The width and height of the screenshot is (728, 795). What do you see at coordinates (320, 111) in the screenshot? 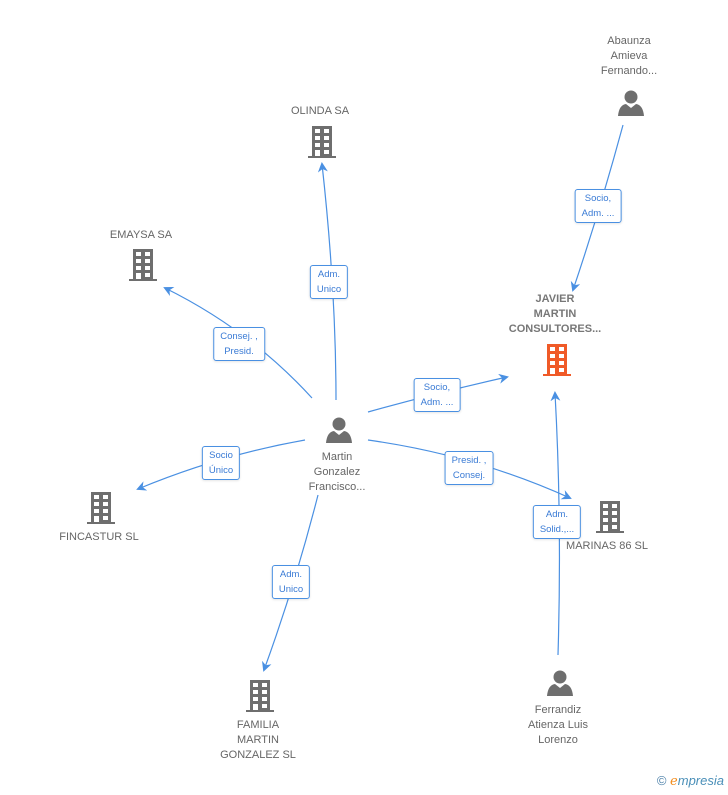
I see `olinda-label: OLINDA SA` at bounding box center [320, 111].